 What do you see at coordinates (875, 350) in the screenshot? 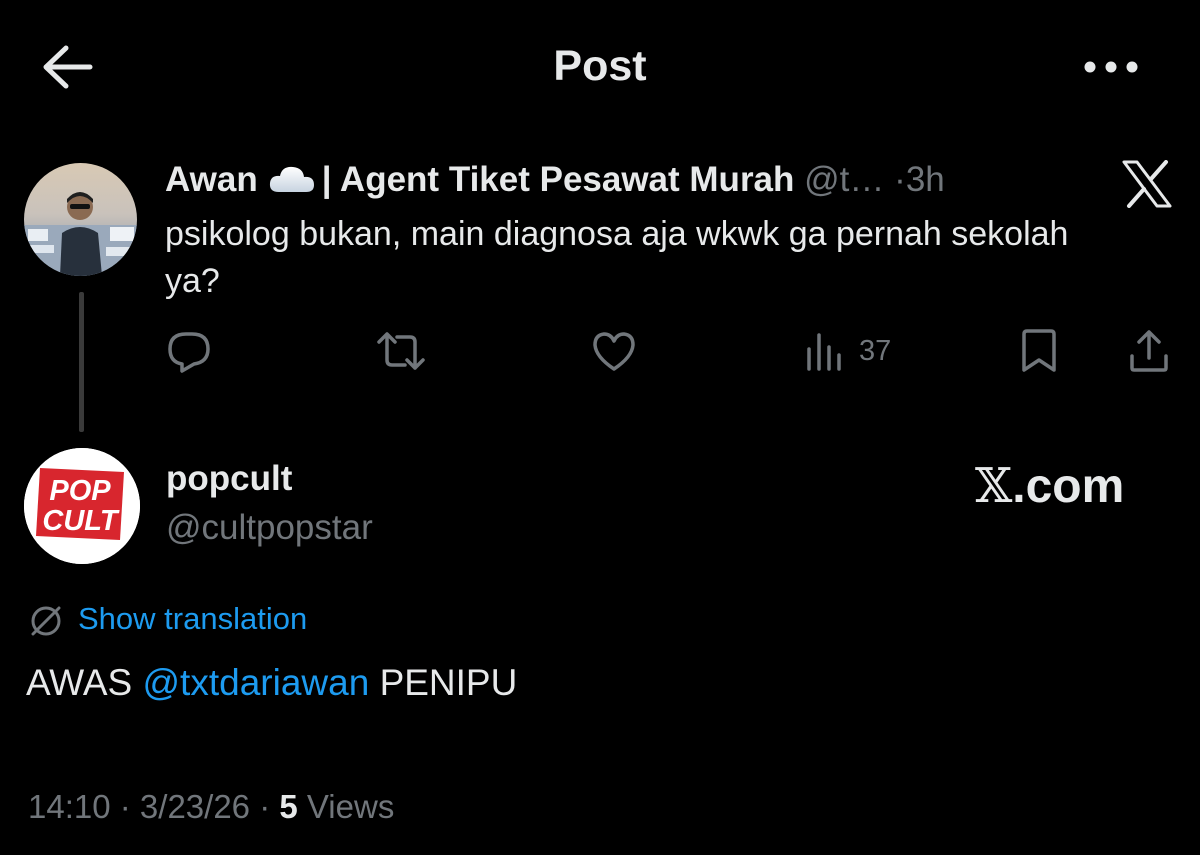
I see `views-count: 37` at bounding box center [875, 350].